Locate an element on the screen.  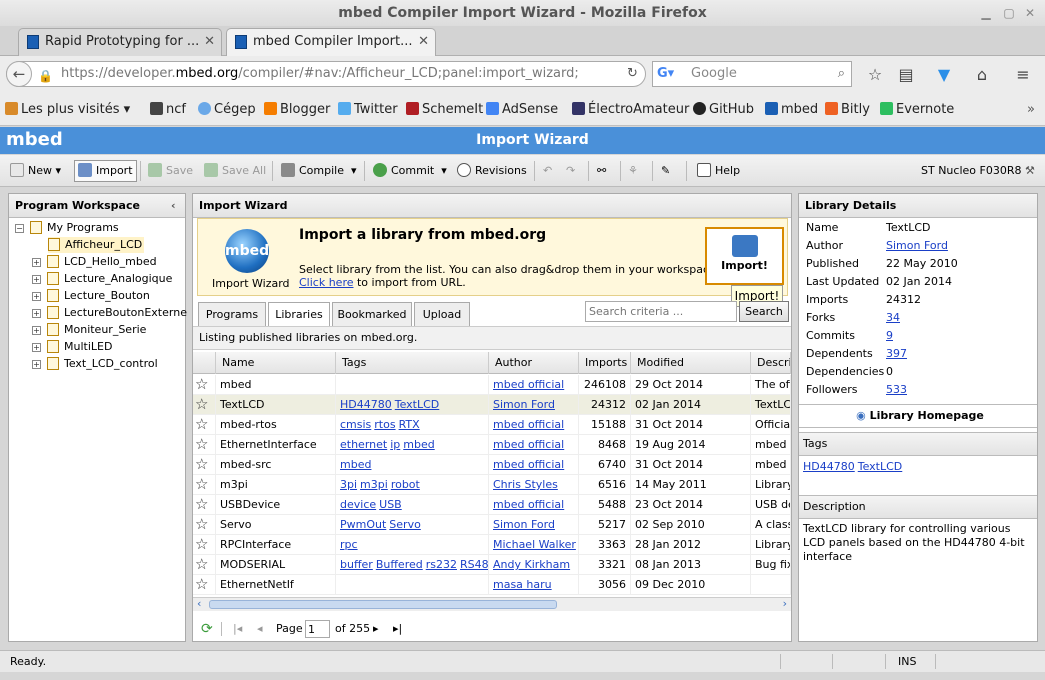
back-arrow-icon: ← is located at coordinates (19, 74).